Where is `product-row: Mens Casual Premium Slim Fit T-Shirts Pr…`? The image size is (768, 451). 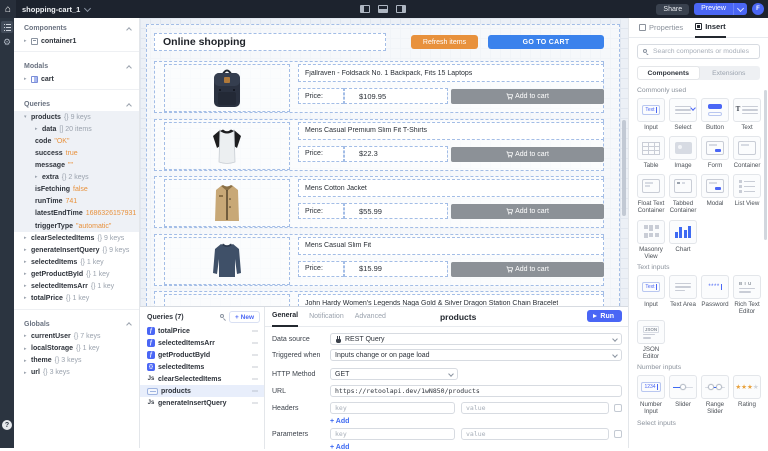 product-row: Mens Casual Premium Slim Fit T-Shirts Pr… is located at coordinates (379, 144).